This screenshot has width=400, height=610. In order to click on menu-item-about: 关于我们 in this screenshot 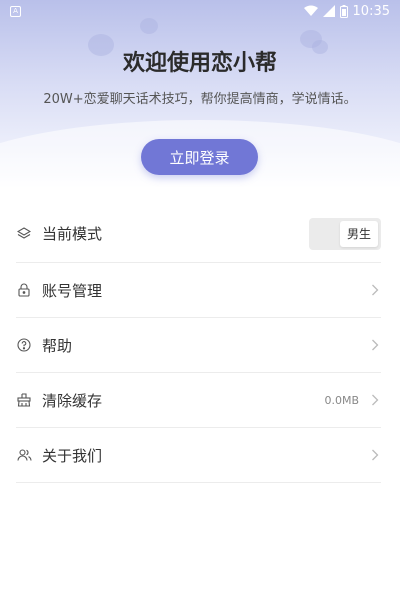, I will do `click(198, 455)`.